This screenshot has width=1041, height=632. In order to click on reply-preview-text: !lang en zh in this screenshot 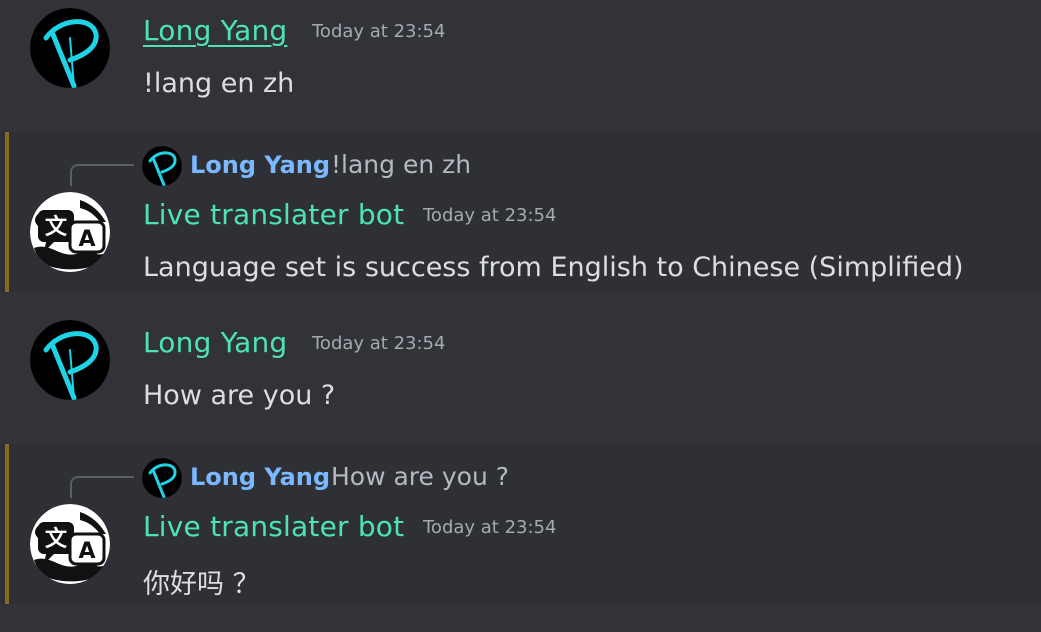, I will do `click(401, 164)`.